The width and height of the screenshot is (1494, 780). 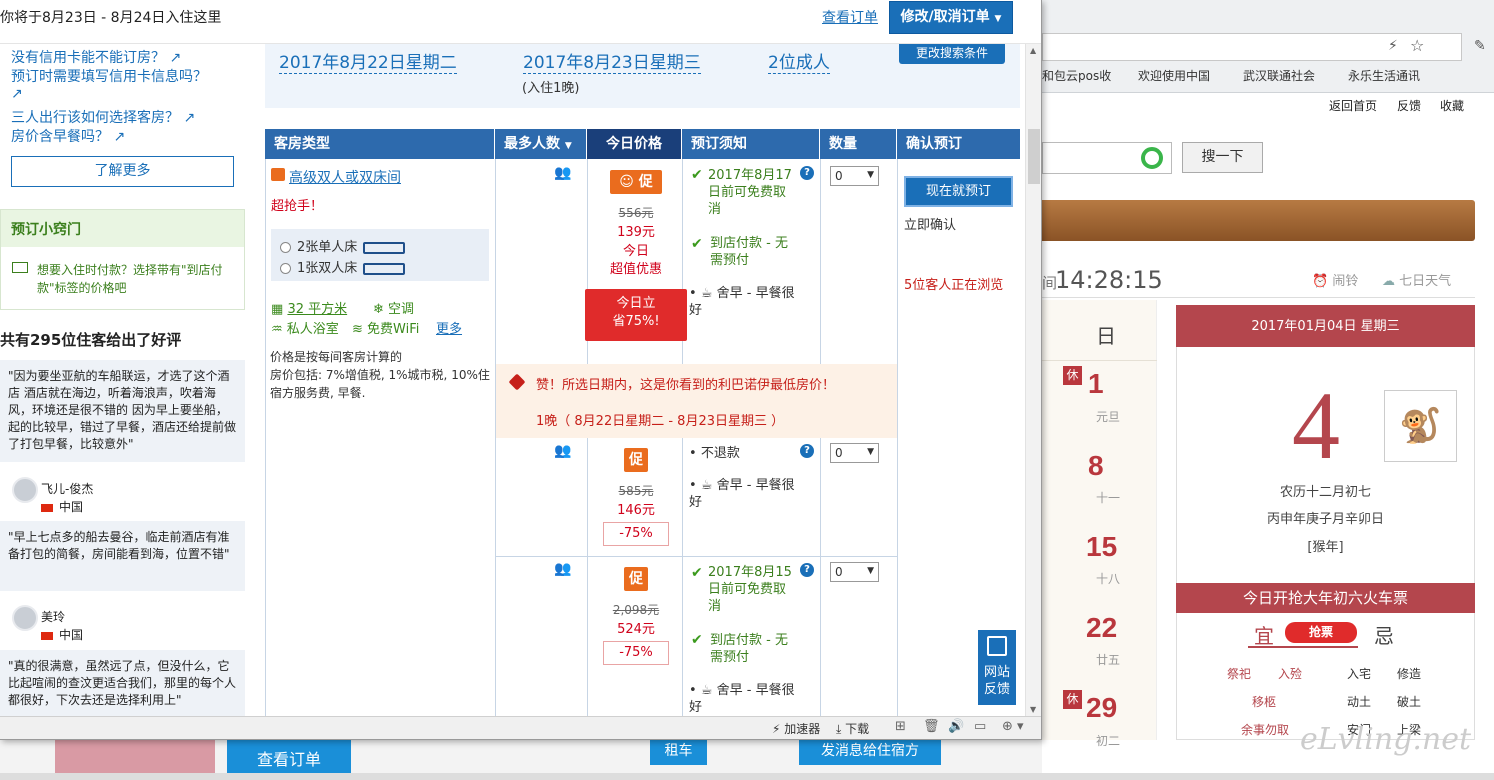 I want to click on savings-tooltip: 今日立 省75%!, so click(x=636, y=315).